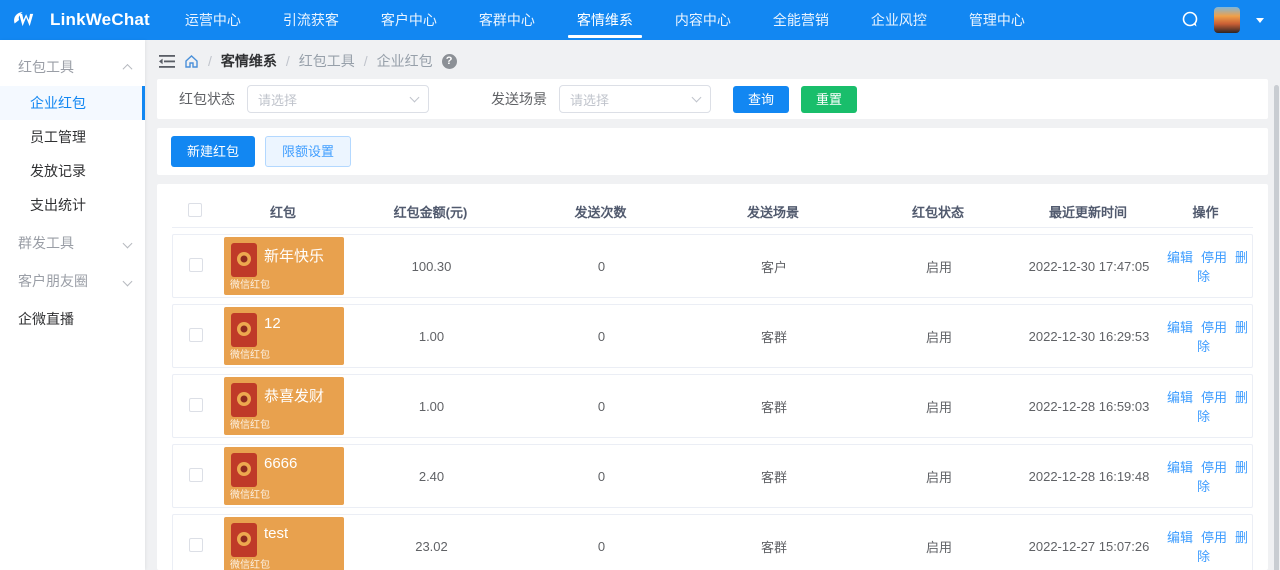 The image size is (1280, 570). What do you see at coordinates (507, 20) in the screenshot?
I see `nav-group-center: 客群中心` at bounding box center [507, 20].